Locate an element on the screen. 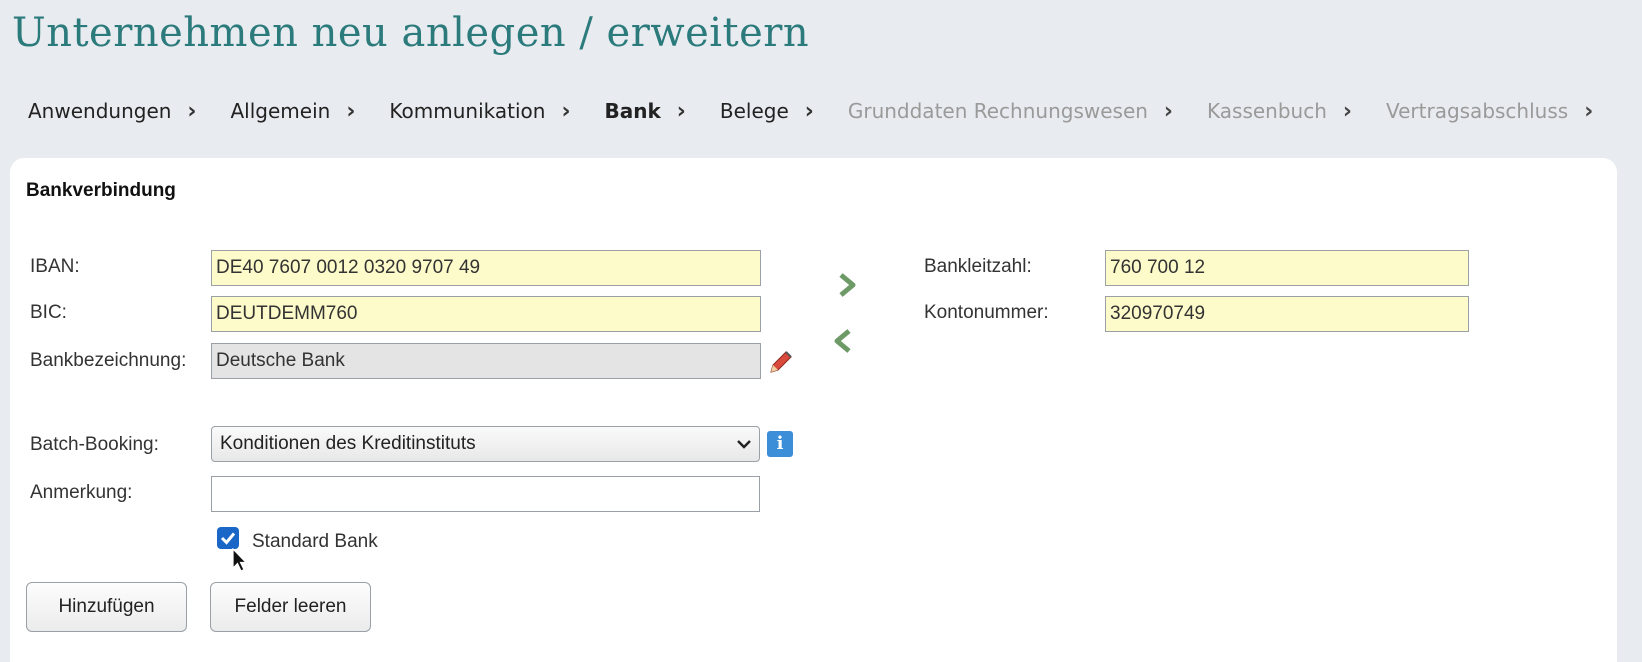 This screenshot has height=662, width=1642. bic-field: DEUTDEMM760 is located at coordinates (486, 314).